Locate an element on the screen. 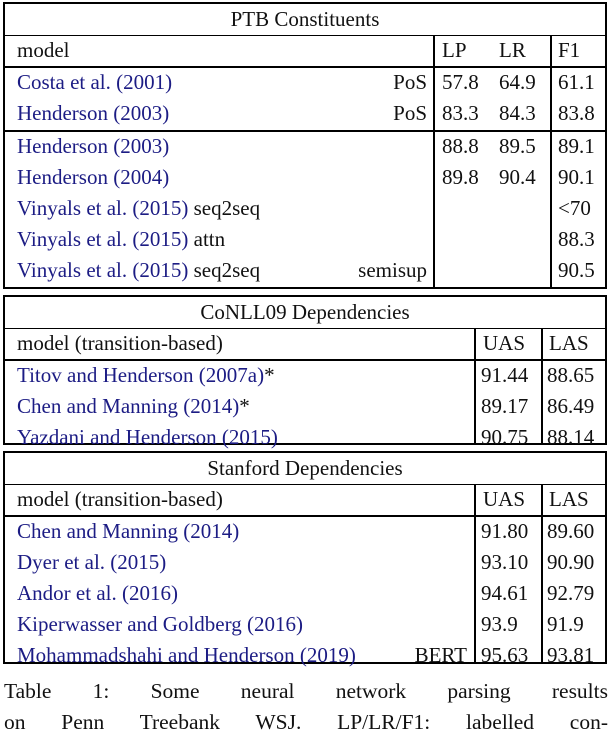 Image resolution: width=612 pixels, height=738 pixels. lp-value: 83.3 is located at coordinates (460, 113).